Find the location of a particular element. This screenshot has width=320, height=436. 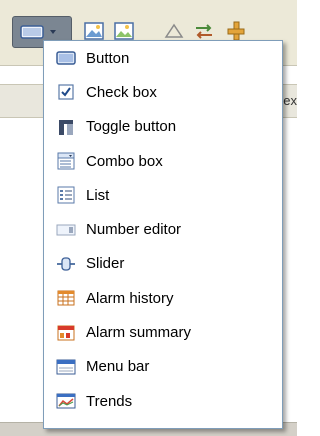

menu-item-combo-box: Combo box is located at coordinates (163, 161).